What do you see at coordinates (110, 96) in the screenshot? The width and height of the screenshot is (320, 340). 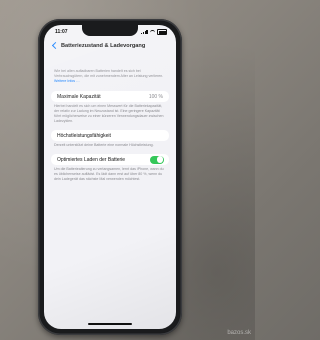 I see `max-capacity-cell: Maximale Kapazität 100 %` at bounding box center [110, 96].